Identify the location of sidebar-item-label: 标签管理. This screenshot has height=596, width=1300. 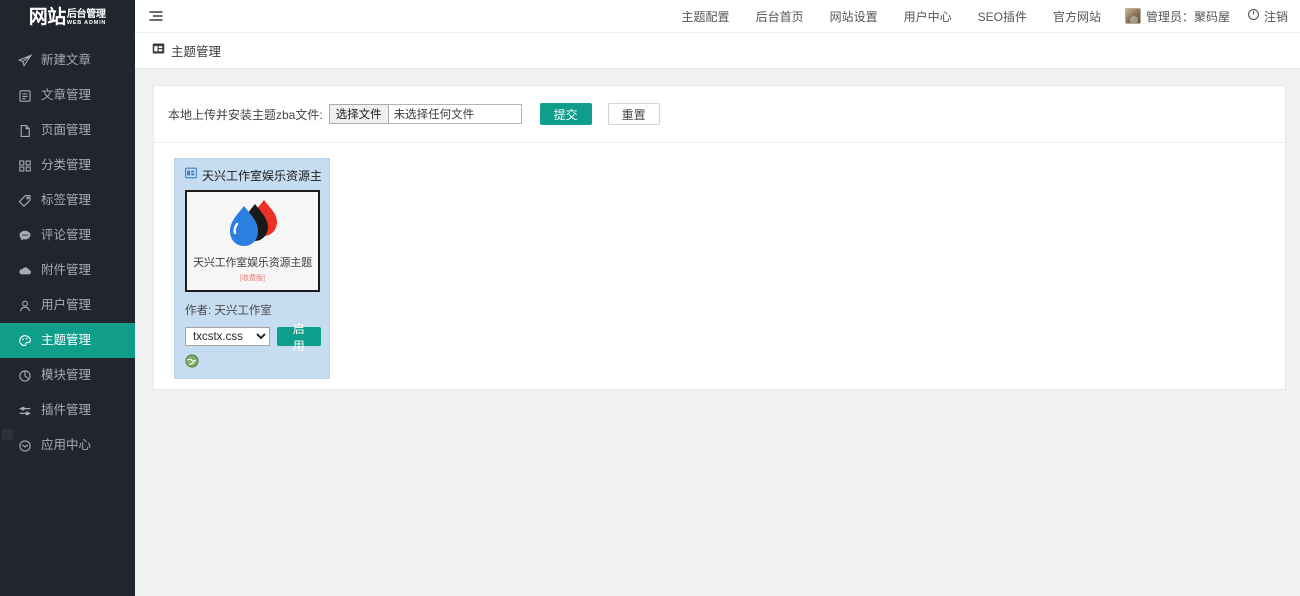
(66, 200).